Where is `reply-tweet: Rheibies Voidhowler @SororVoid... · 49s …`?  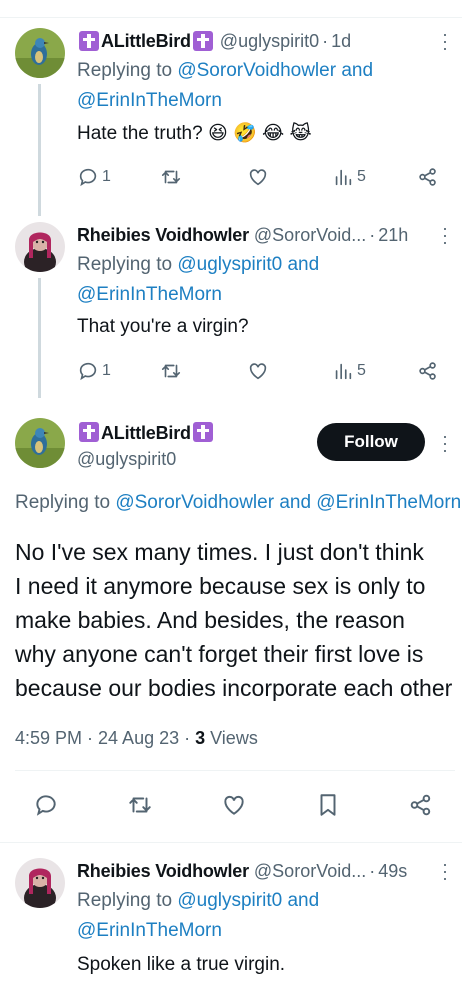
reply-tweet: Rheibies Voidhowler @SororVoid... · 49s … is located at coordinates (231, 927).